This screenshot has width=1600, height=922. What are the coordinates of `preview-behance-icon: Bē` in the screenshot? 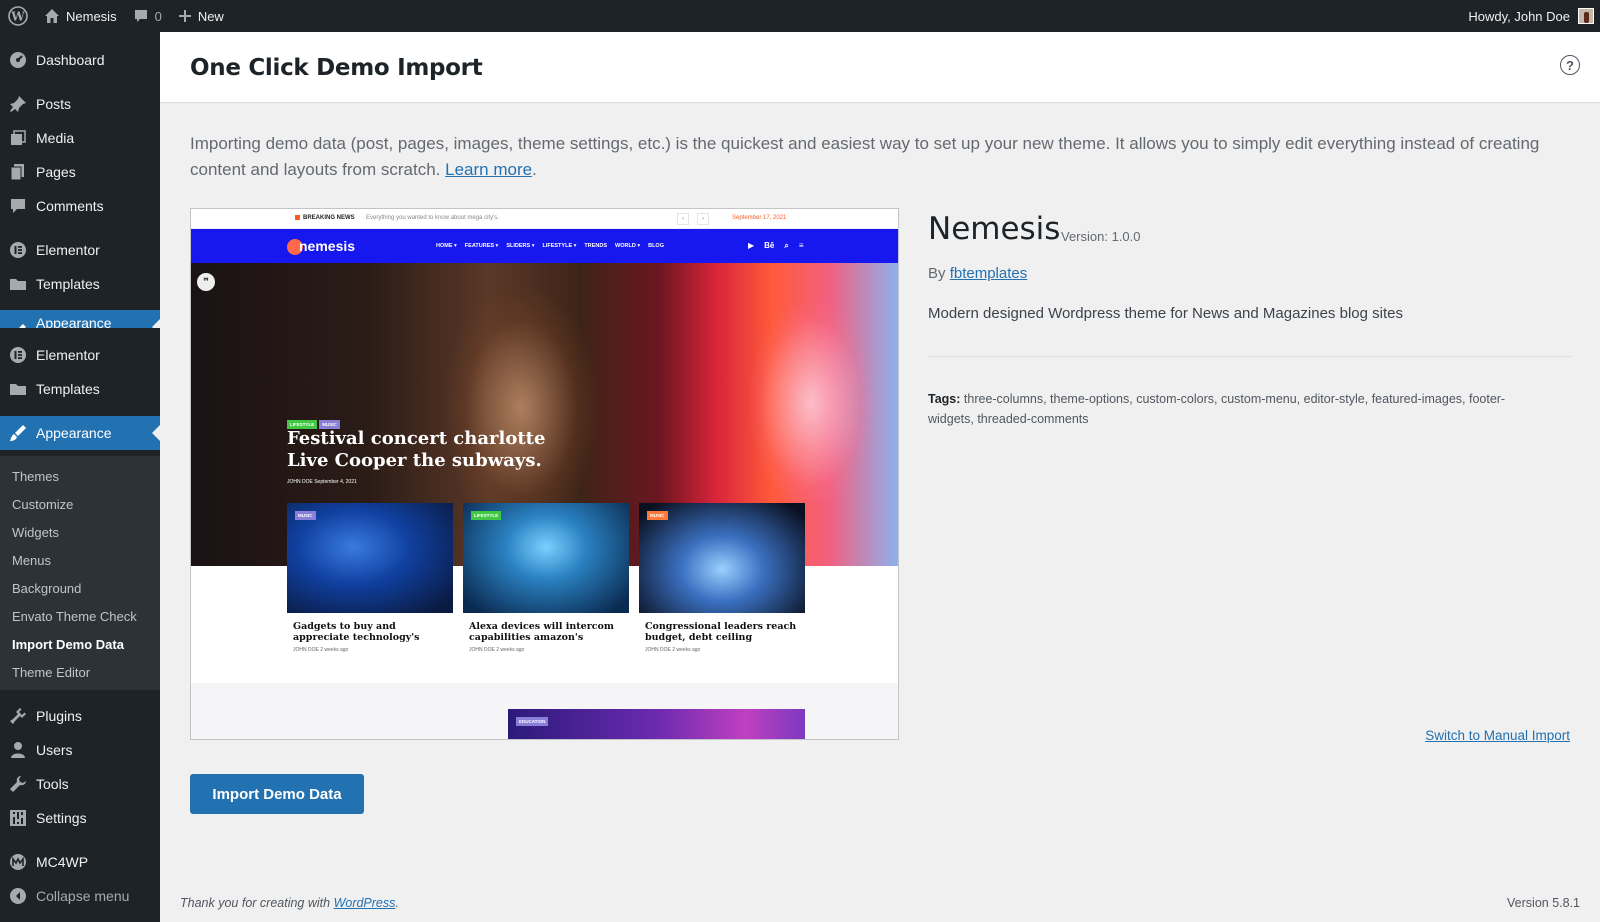 It's located at (769, 245).